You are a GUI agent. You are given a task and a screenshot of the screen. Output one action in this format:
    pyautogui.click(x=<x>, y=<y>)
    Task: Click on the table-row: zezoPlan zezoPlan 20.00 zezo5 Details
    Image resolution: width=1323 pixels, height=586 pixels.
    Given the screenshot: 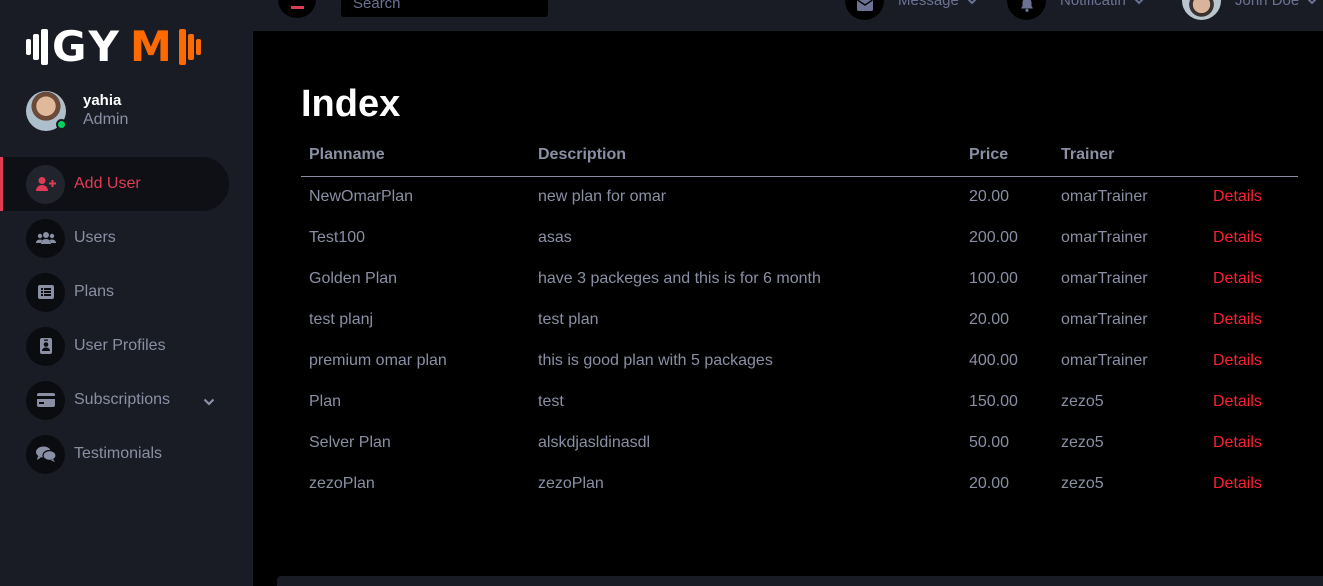 What is the action you would take?
    pyautogui.click(x=799, y=483)
    